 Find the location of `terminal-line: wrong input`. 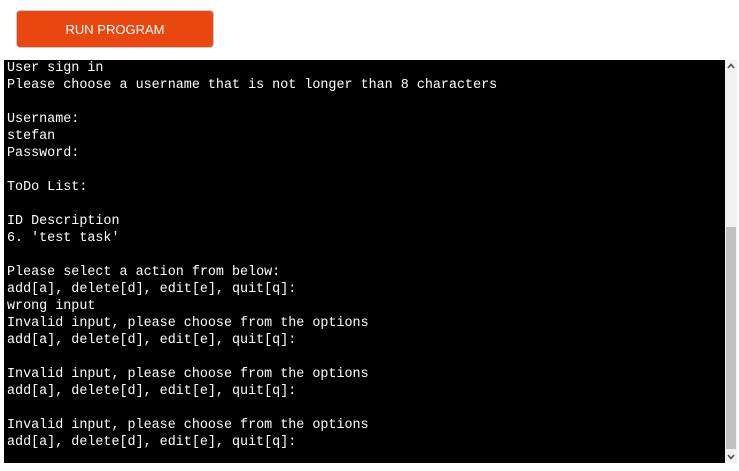

terminal-line: wrong input is located at coordinates (51, 306).